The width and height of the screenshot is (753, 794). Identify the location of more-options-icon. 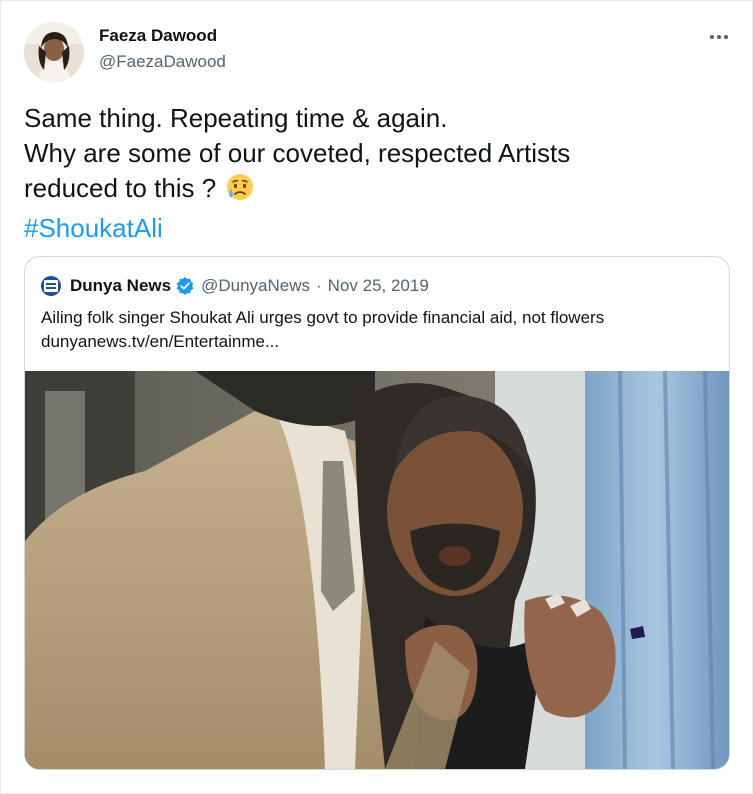
(719, 37).